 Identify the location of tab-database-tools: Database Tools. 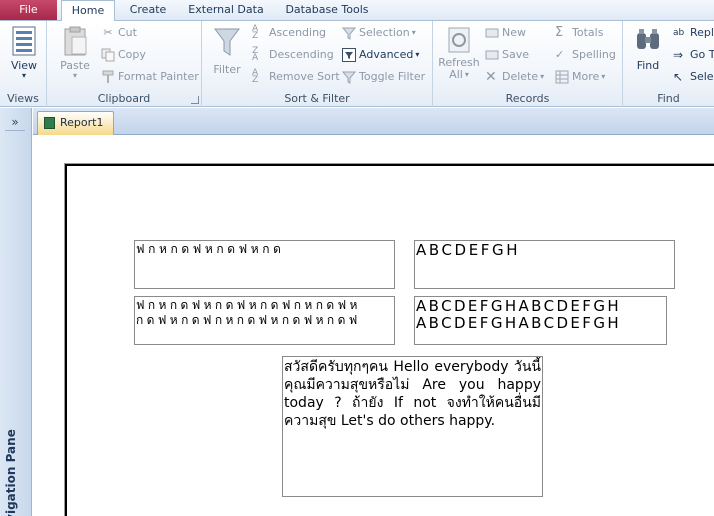
(327, 10).